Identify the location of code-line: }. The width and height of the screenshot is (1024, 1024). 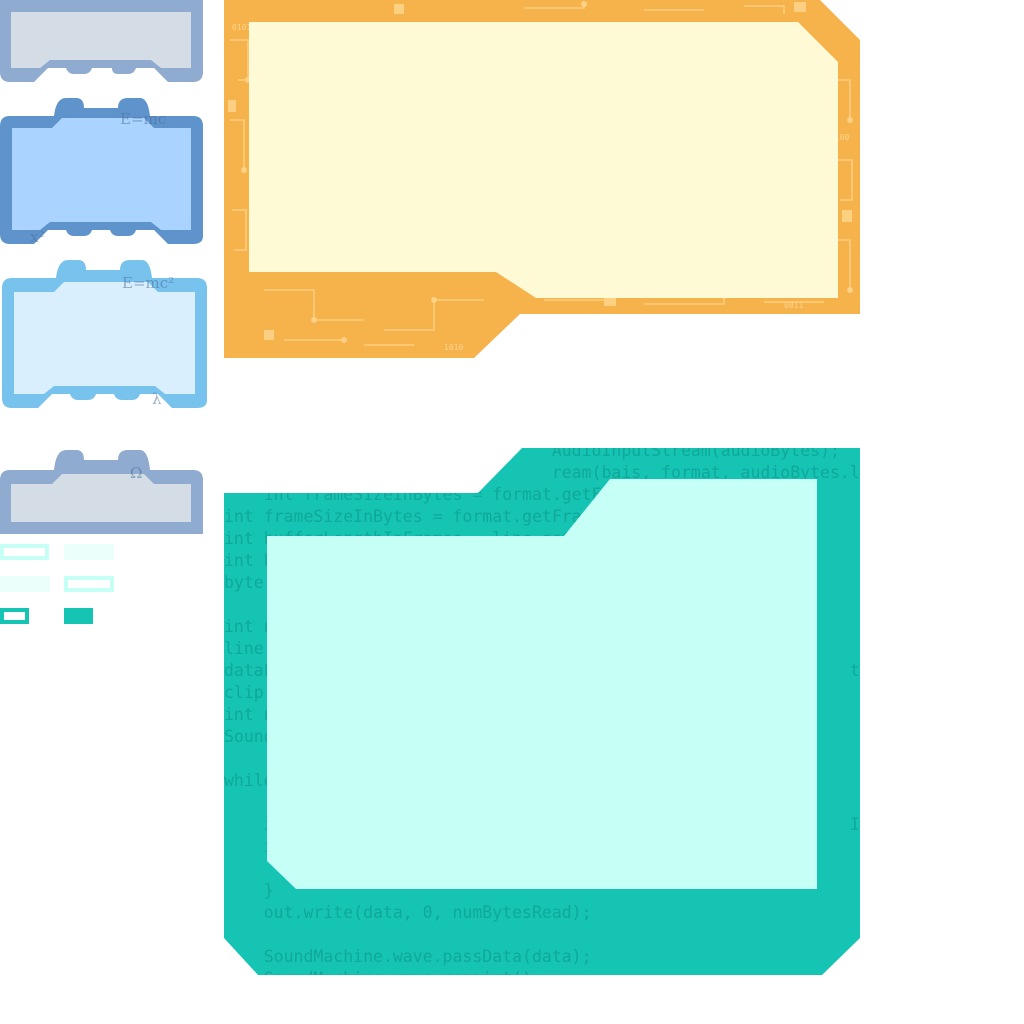
(249, 890).